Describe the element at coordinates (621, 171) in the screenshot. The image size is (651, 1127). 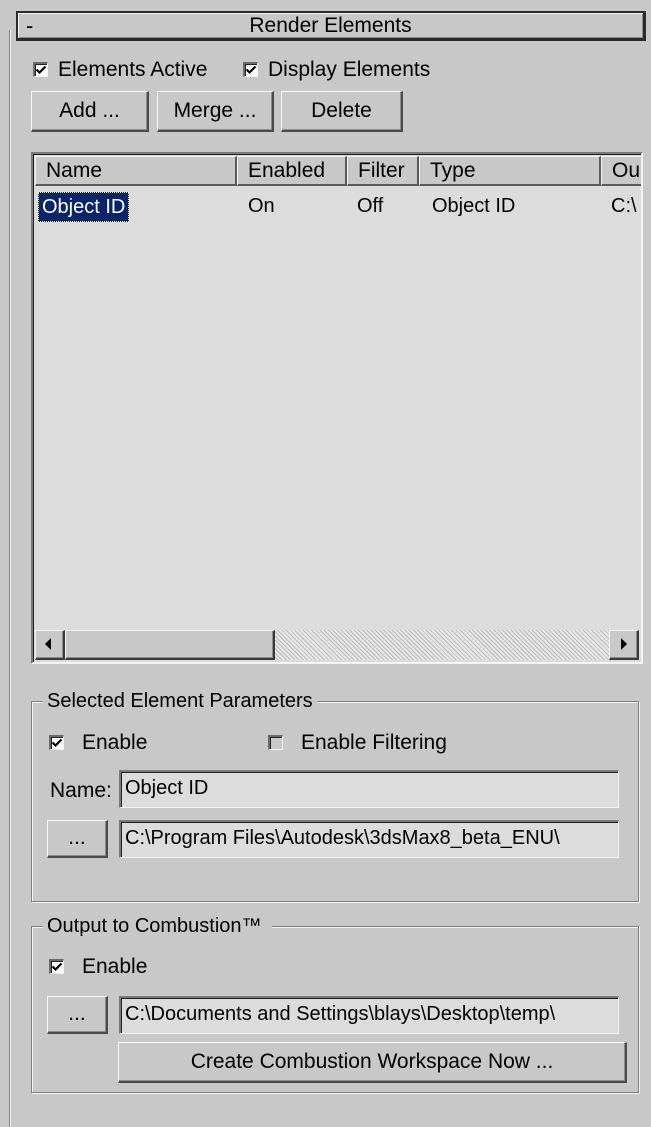
I see `column-header-output: Ou` at that location.